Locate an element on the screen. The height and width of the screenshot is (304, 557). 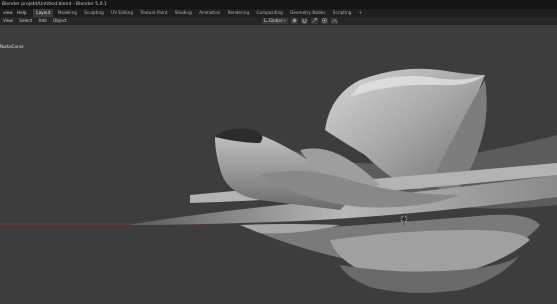
menu-select: Select is located at coordinates (25, 21).